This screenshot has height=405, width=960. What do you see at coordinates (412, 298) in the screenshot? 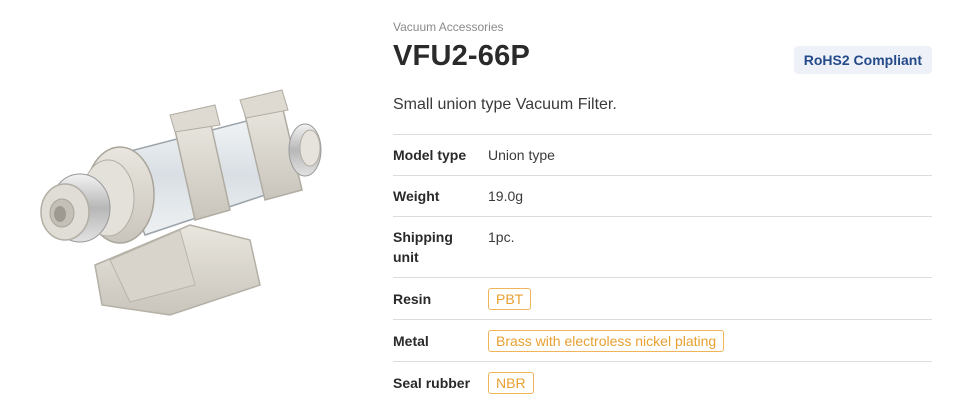
I see `spec-label: Resin` at bounding box center [412, 298].